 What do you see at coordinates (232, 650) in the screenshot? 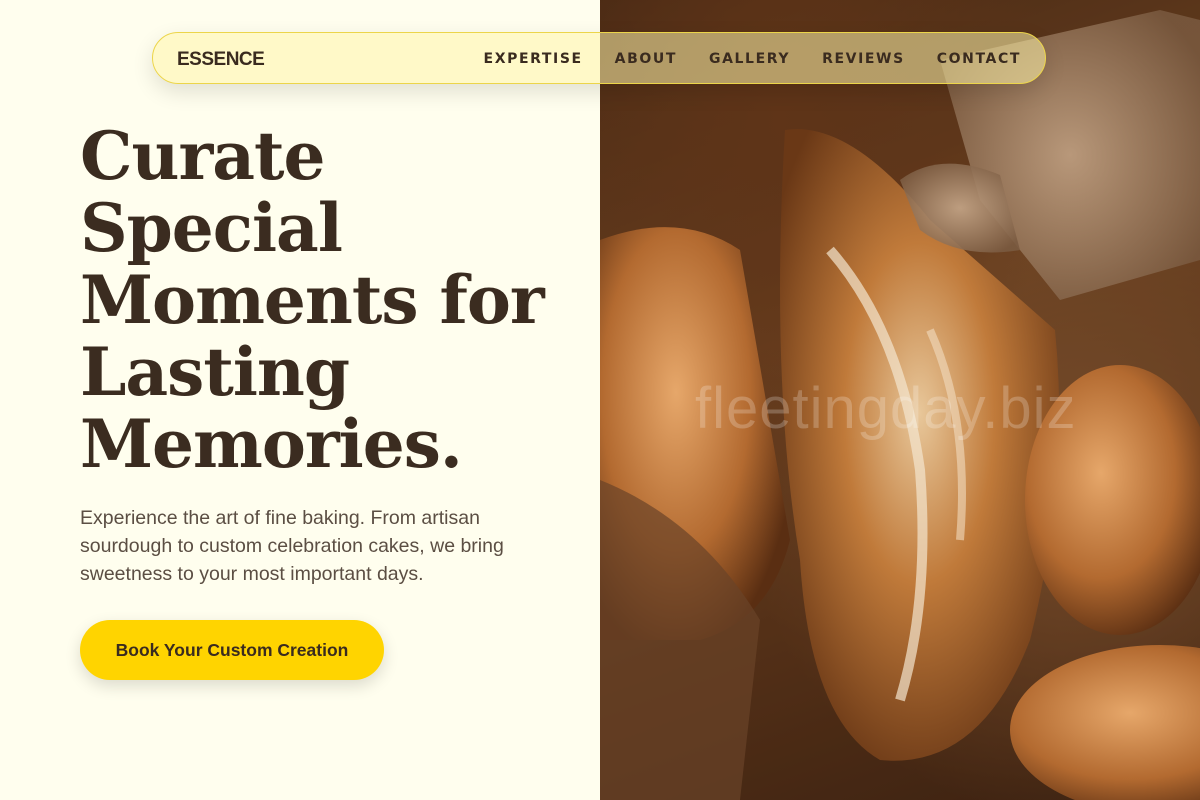
I see `book-custom-creation-button: Book Your Custom Creation` at bounding box center [232, 650].